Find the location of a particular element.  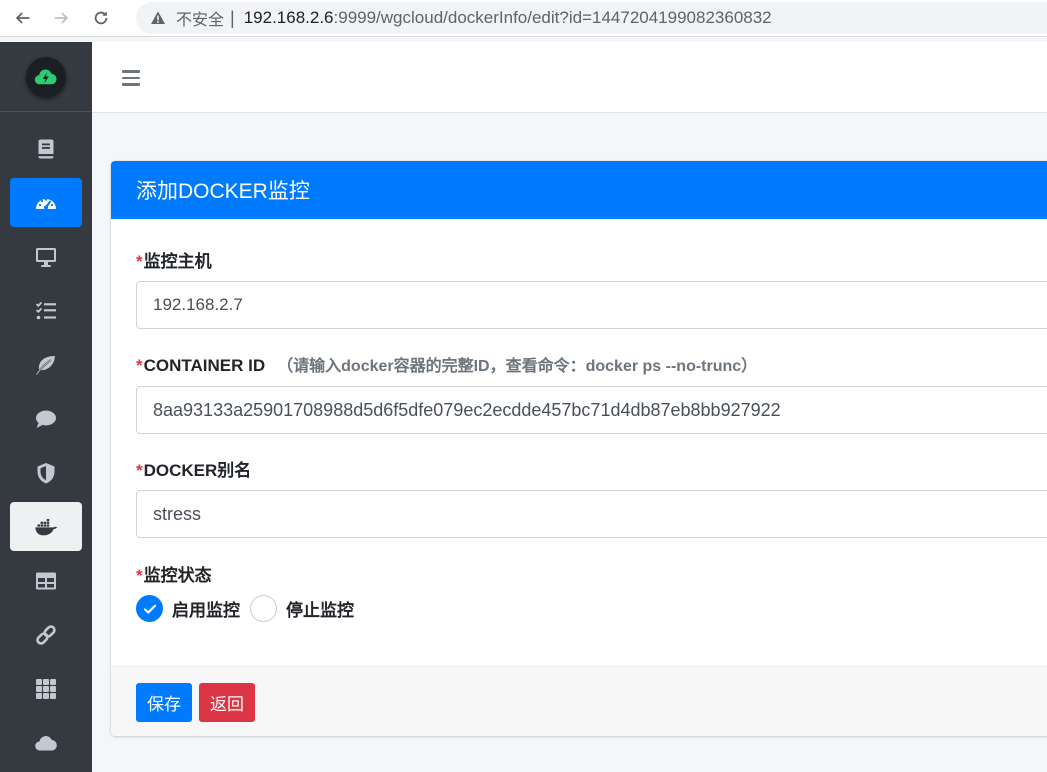

url-host: 192.168.2.6 is located at coordinates (288, 17).